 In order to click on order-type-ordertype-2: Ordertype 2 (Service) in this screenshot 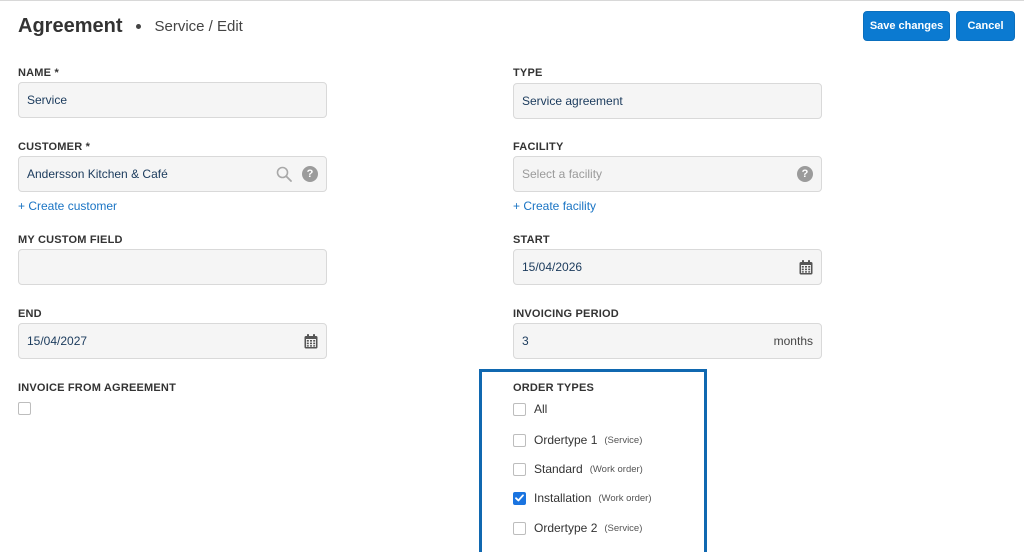, I will do `click(577, 528)`.